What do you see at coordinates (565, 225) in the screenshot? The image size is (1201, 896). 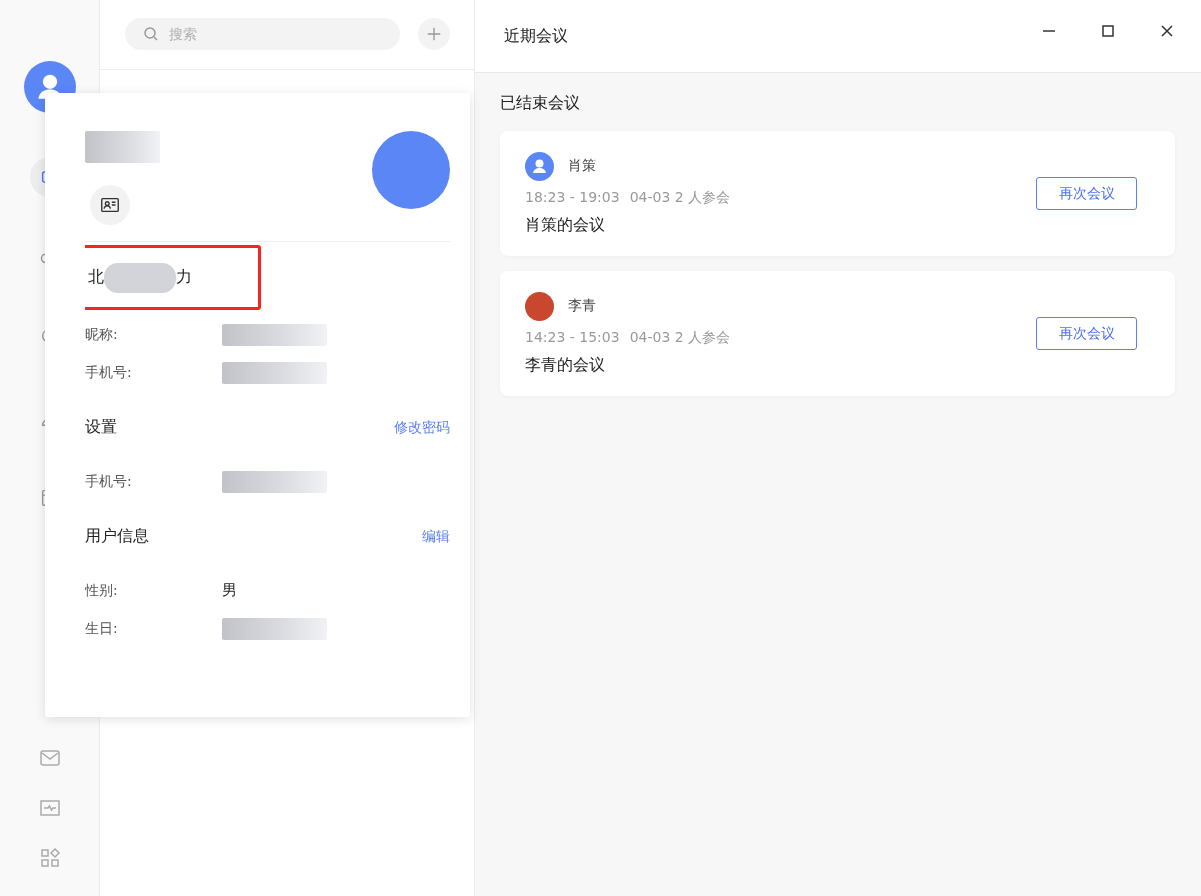 I see `meeting-title: 肖策的会议` at bounding box center [565, 225].